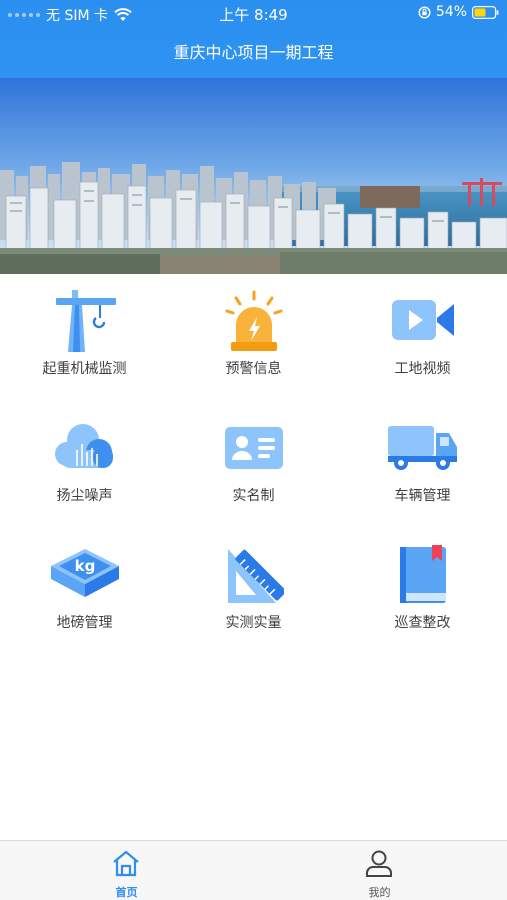 This screenshot has height=900, width=507. I want to click on menu-item-site-video: 工地视频, so click(422, 337).